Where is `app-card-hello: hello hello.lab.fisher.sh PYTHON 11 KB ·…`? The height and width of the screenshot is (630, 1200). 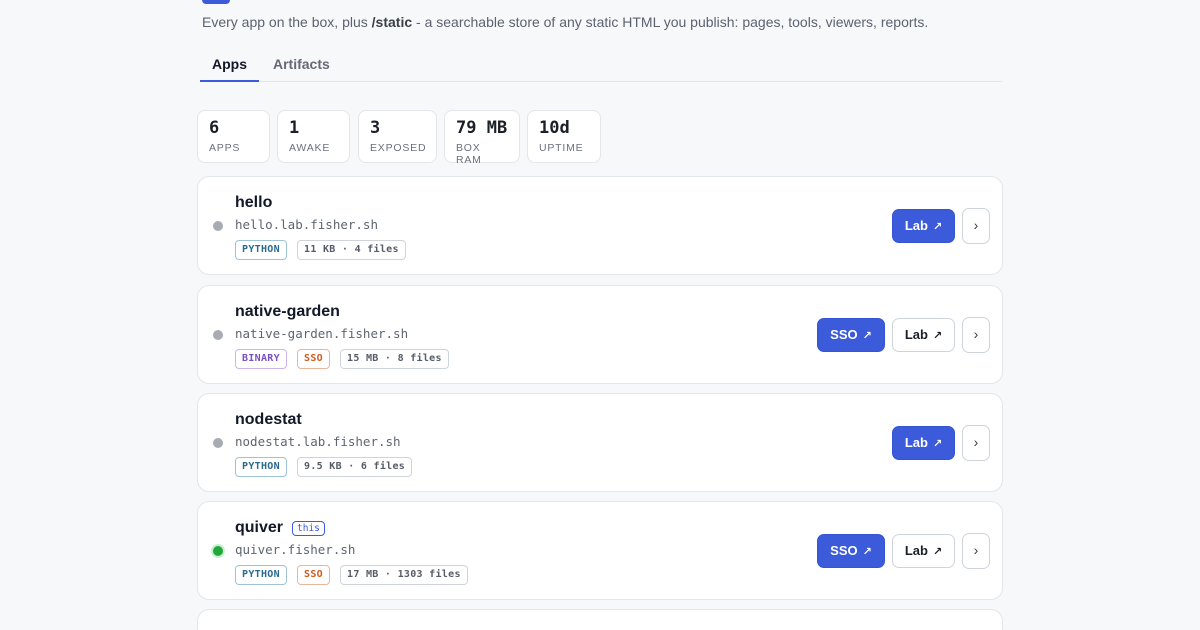
app-card-hello: hello hello.lab.fisher.sh PYTHON 11 KB ·… is located at coordinates (600, 225).